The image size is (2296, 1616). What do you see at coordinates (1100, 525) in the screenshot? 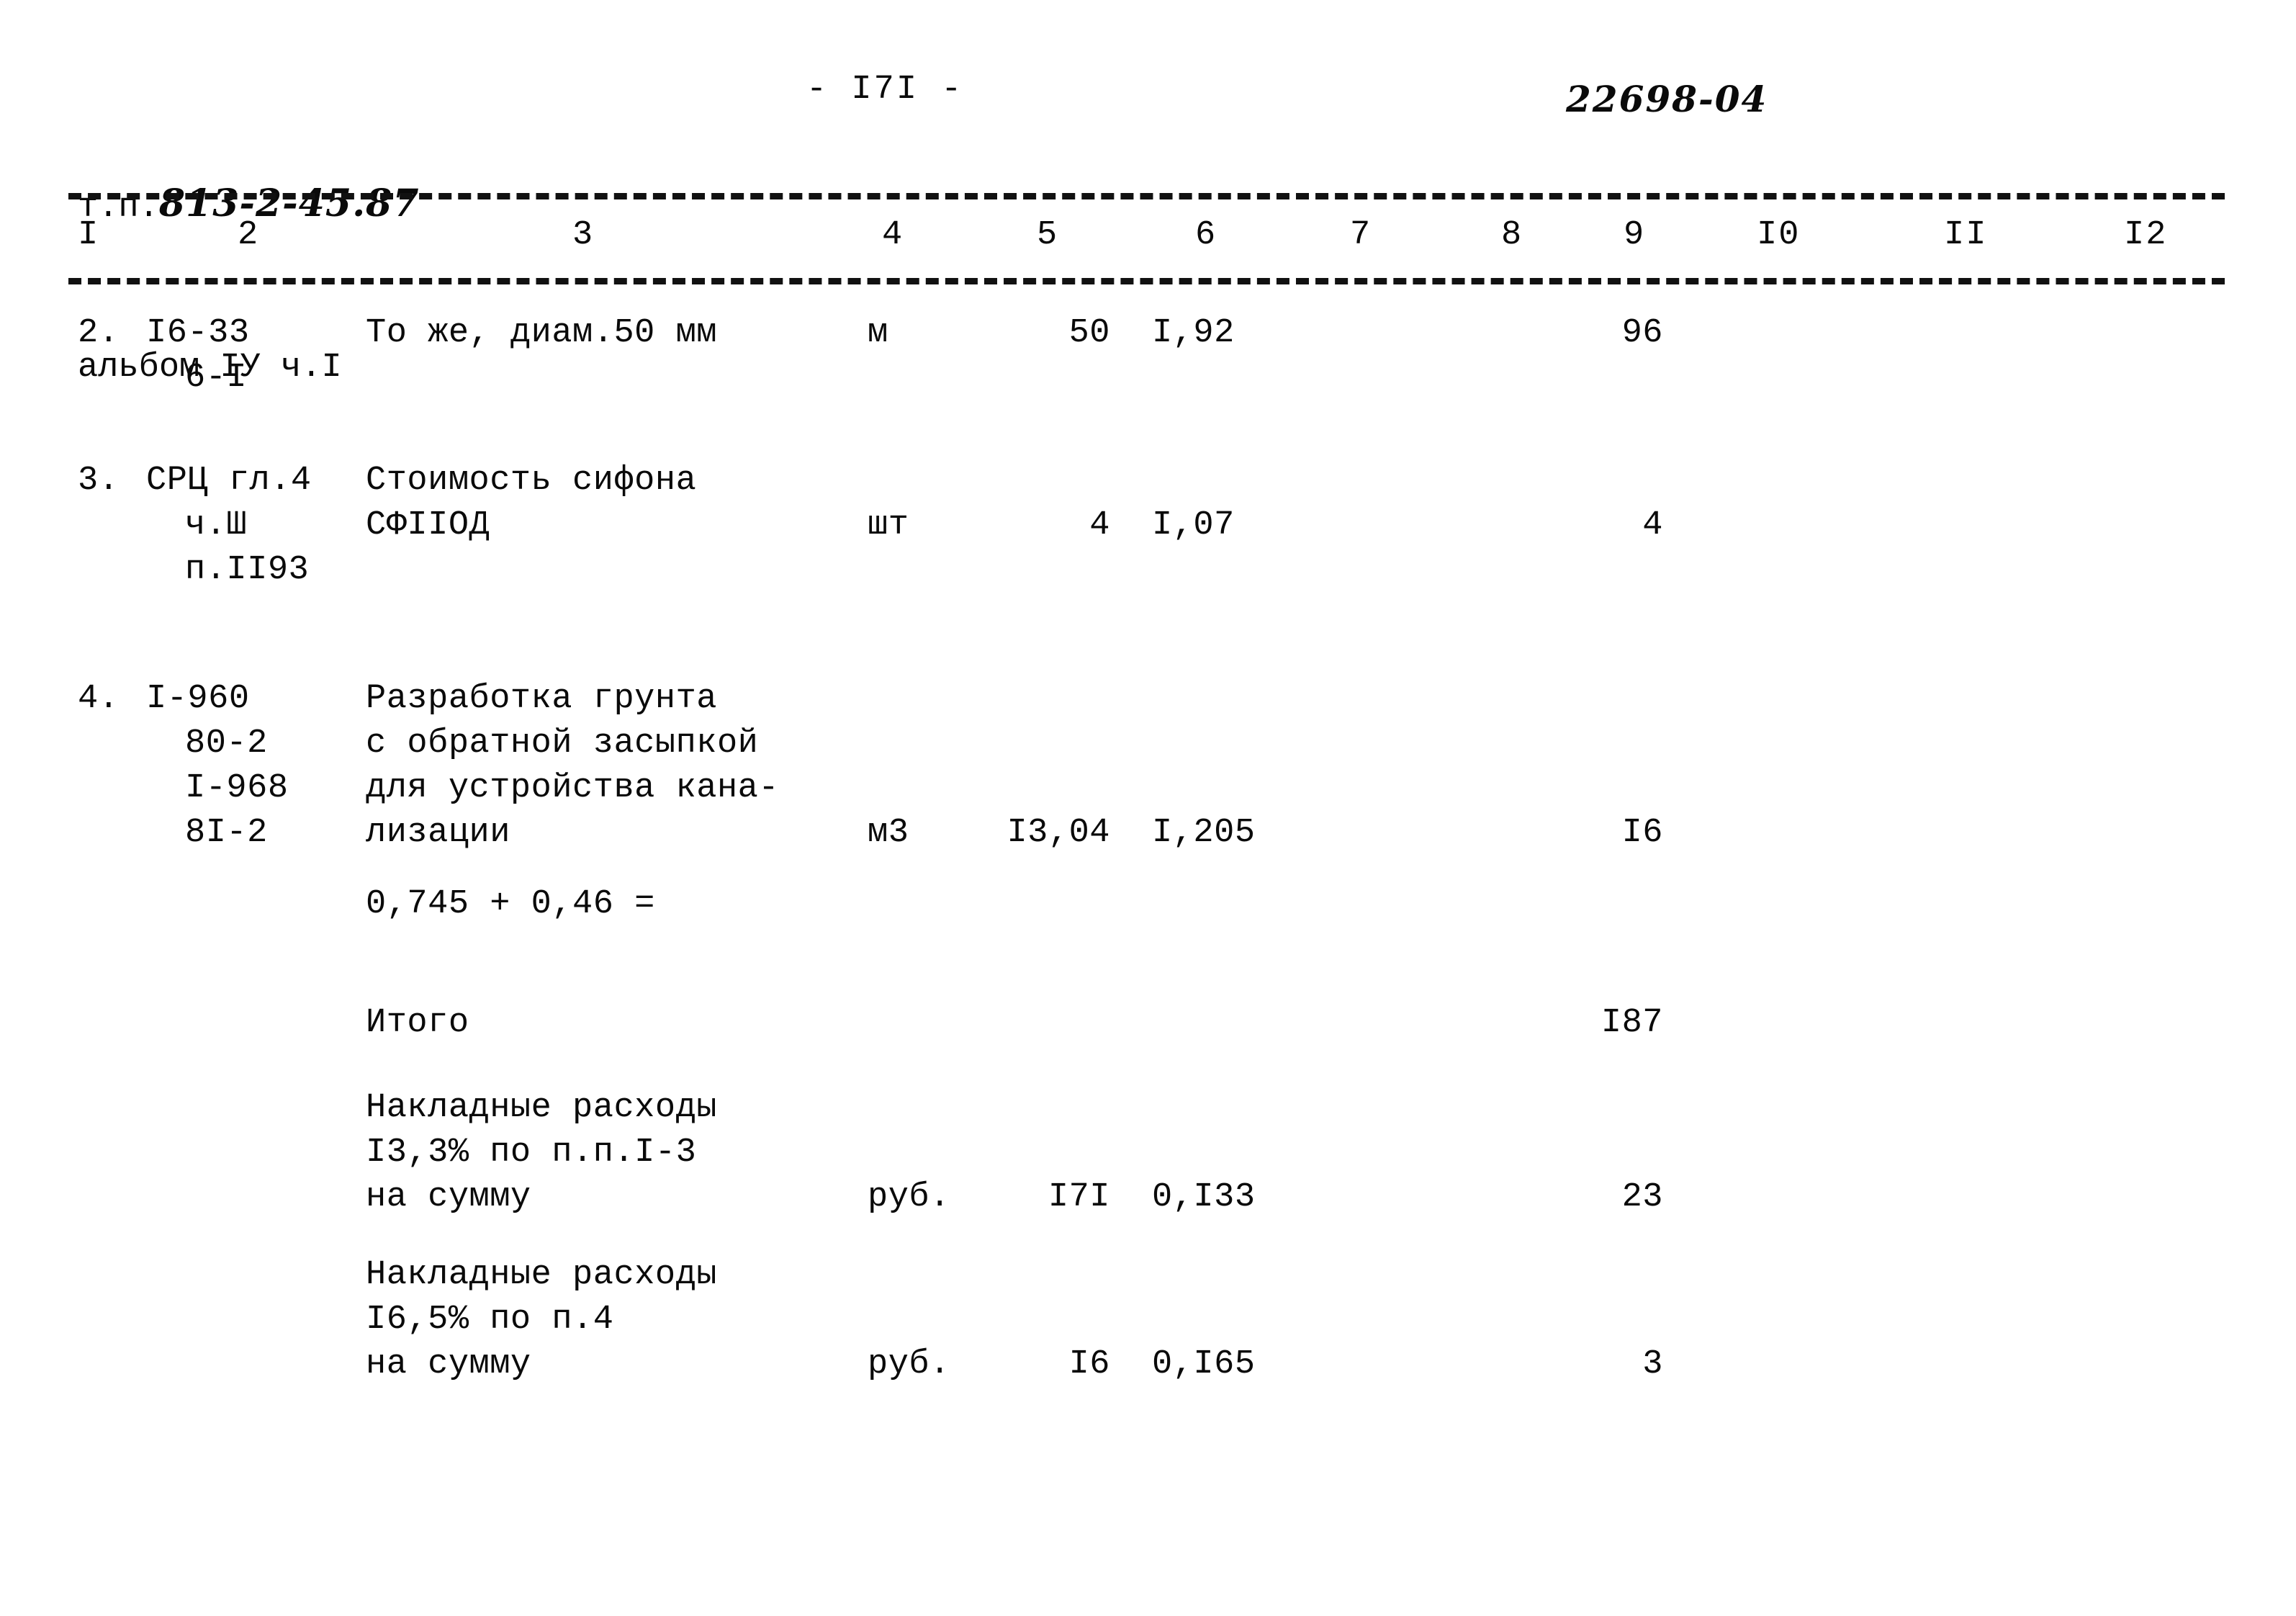
I see `row-quantity: 4` at bounding box center [1100, 525].